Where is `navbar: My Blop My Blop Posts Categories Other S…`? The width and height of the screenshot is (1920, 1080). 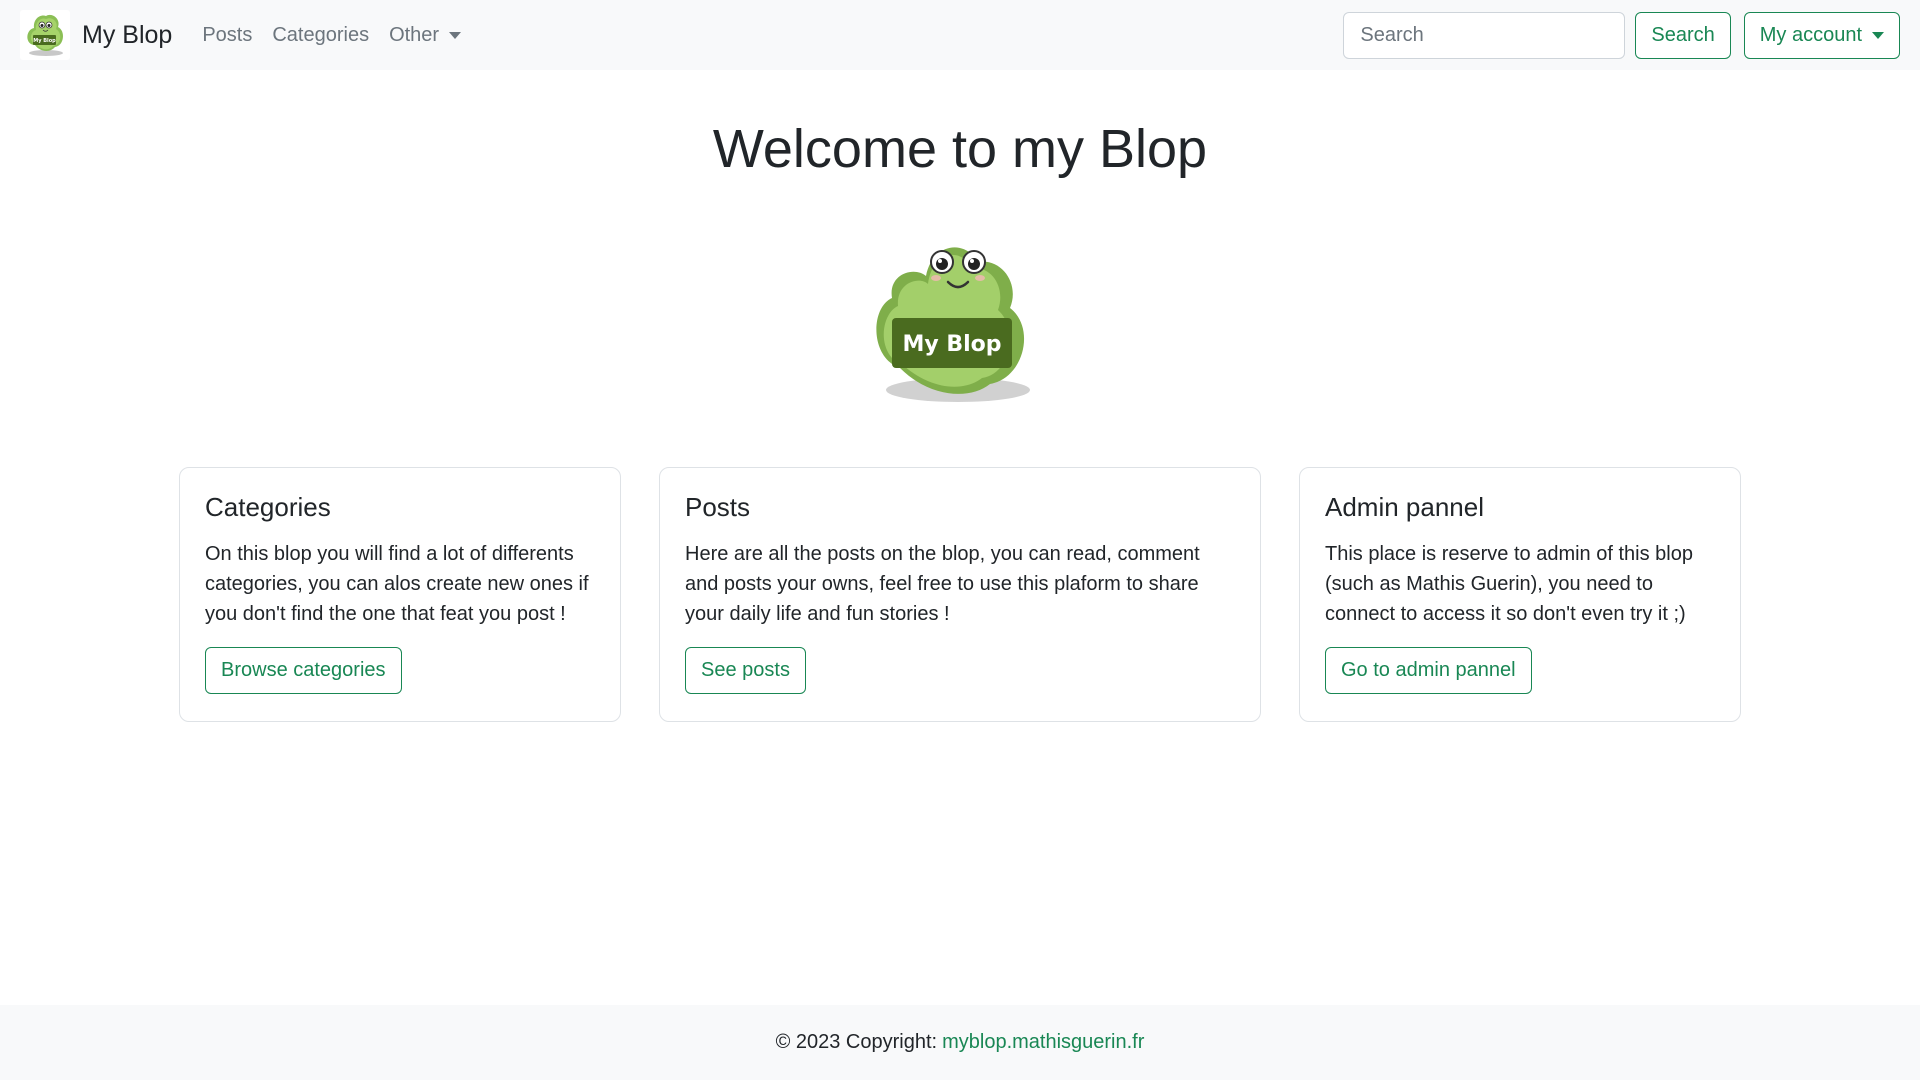
navbar: My Blop My Blop Posts Categories Other S… is located at coordinates (960, 35).